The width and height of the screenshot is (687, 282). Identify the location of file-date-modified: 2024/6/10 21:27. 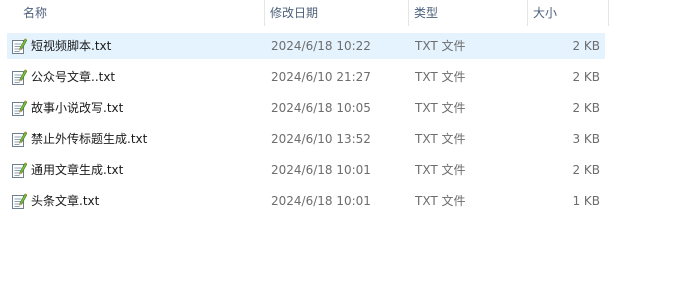
(321, 77).